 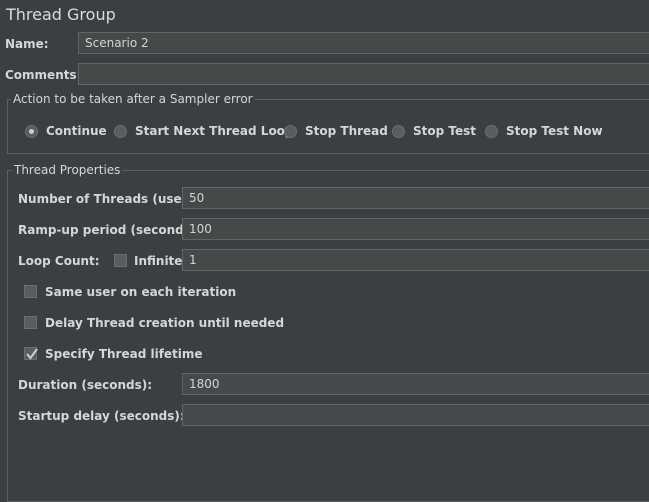 What do you see at coordinates (59, 261) in the screenshot?
I see `loop-count-label: Loop Count:` at bounding box center [59, 261].